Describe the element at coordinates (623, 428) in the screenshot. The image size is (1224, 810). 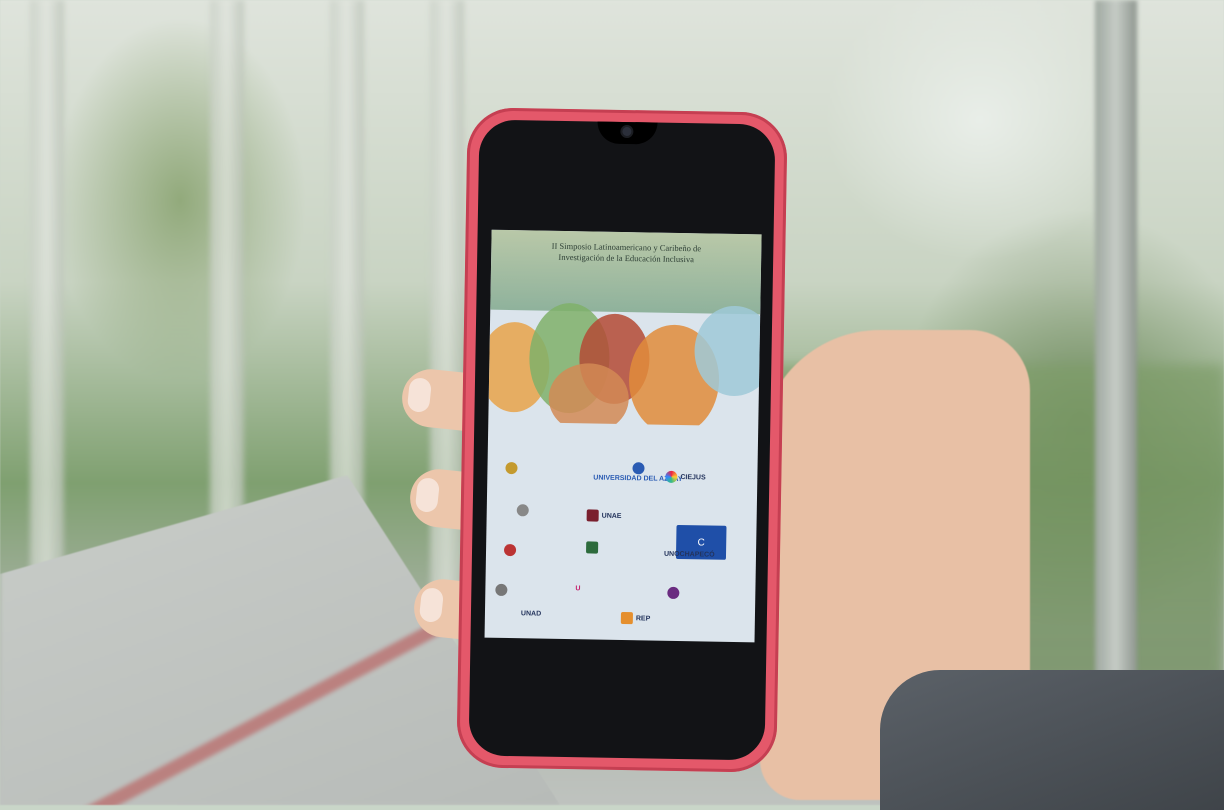
I see `poster-event-info` at that location.